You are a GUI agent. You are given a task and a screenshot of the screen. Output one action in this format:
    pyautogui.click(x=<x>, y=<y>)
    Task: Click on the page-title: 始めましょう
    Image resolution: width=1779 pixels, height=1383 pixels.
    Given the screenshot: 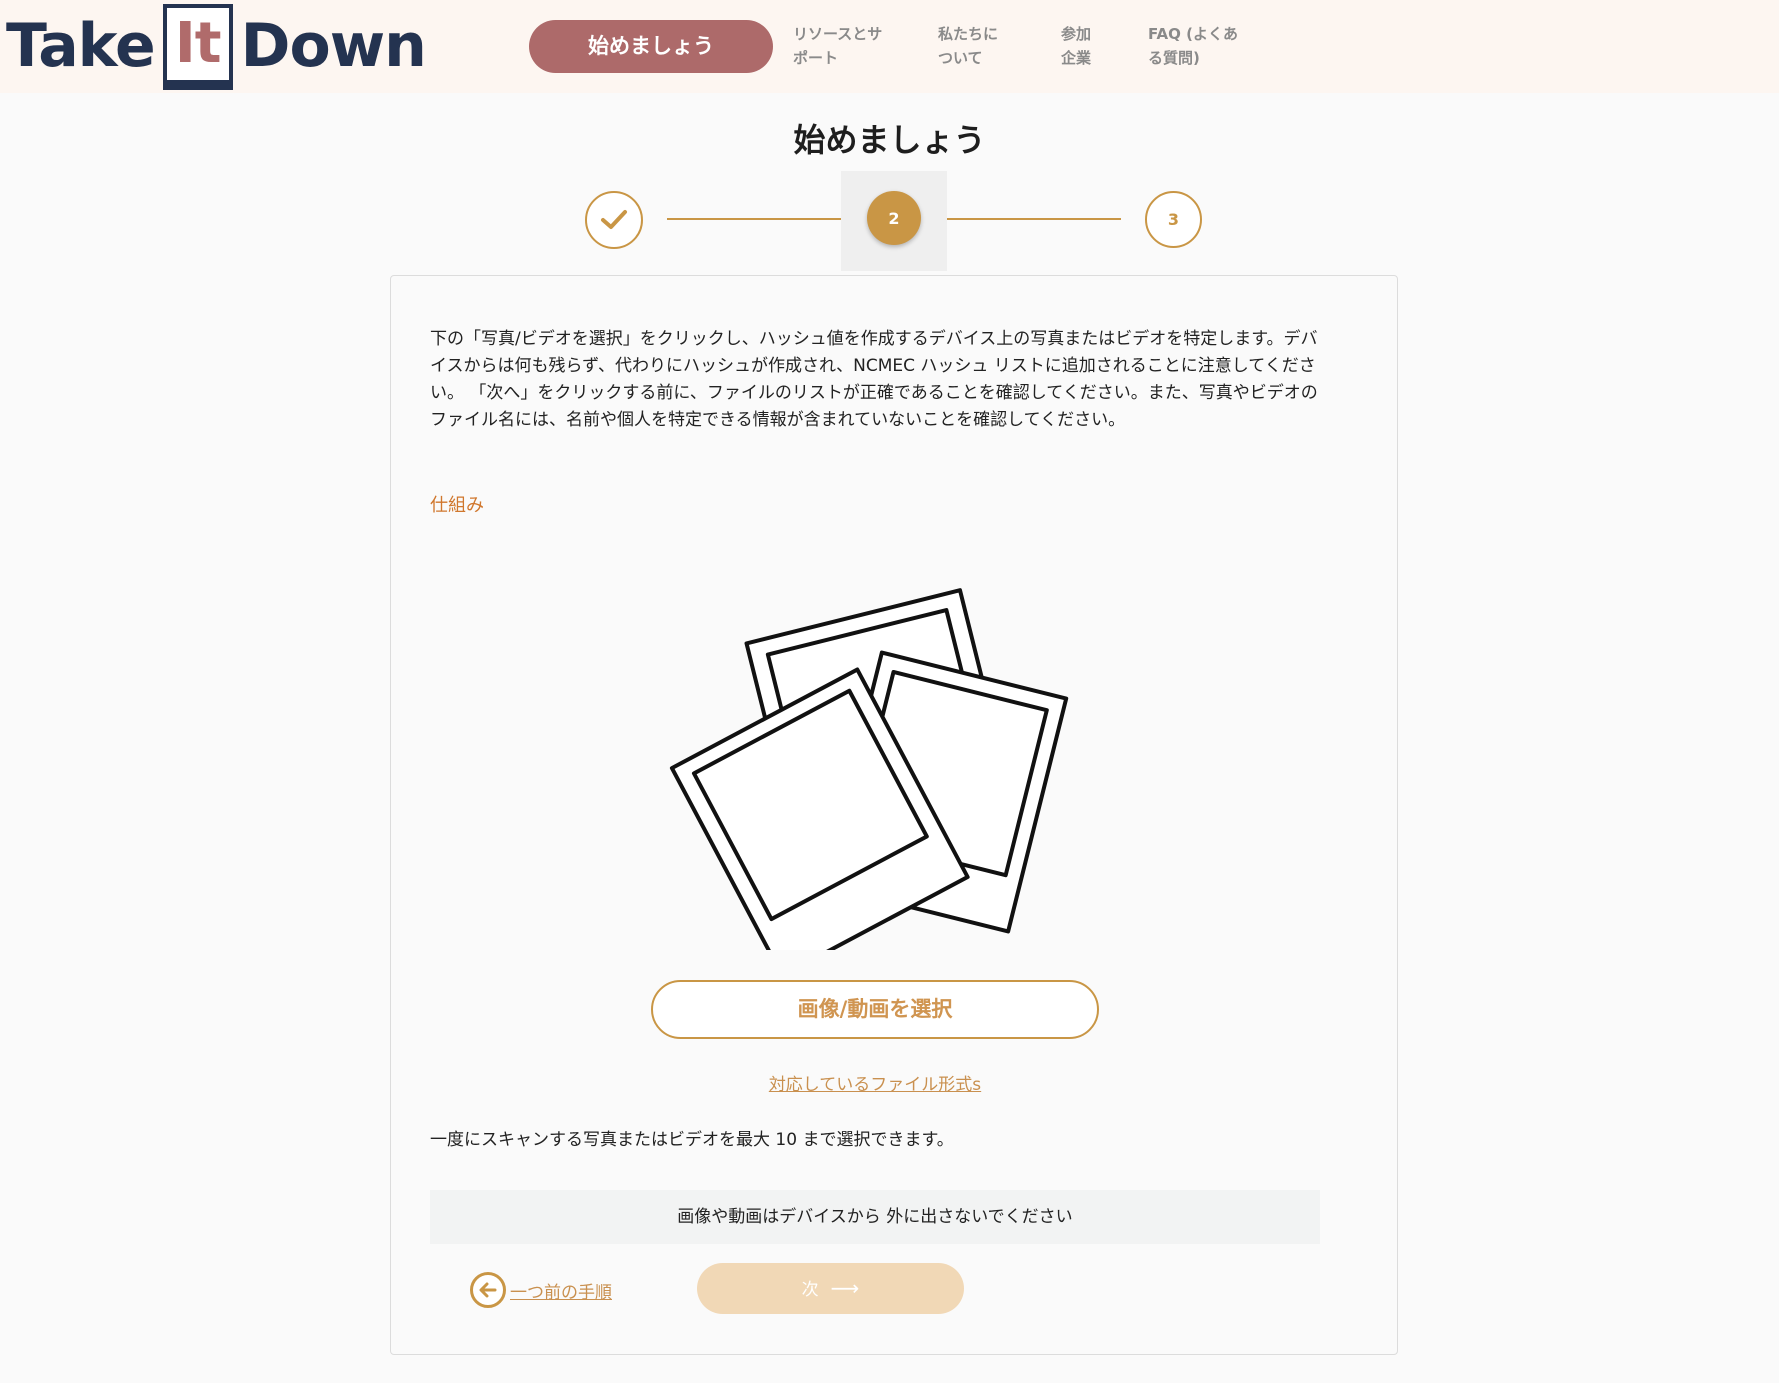 What is the action you would take?
    pyautogui.click(x=889, y=140)
    